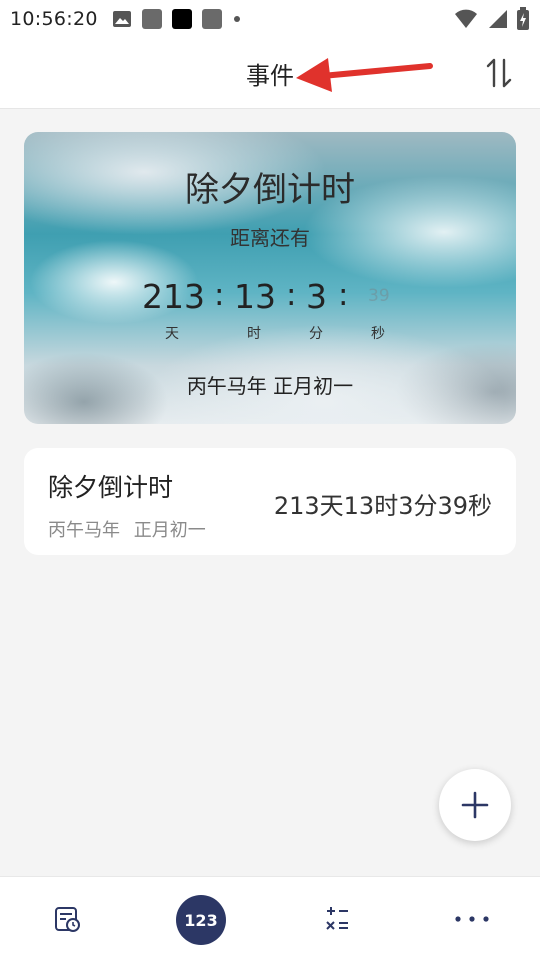 The width and height of the screenshot is (540, 961). I want to click on add-event-button, so click(475, 805).